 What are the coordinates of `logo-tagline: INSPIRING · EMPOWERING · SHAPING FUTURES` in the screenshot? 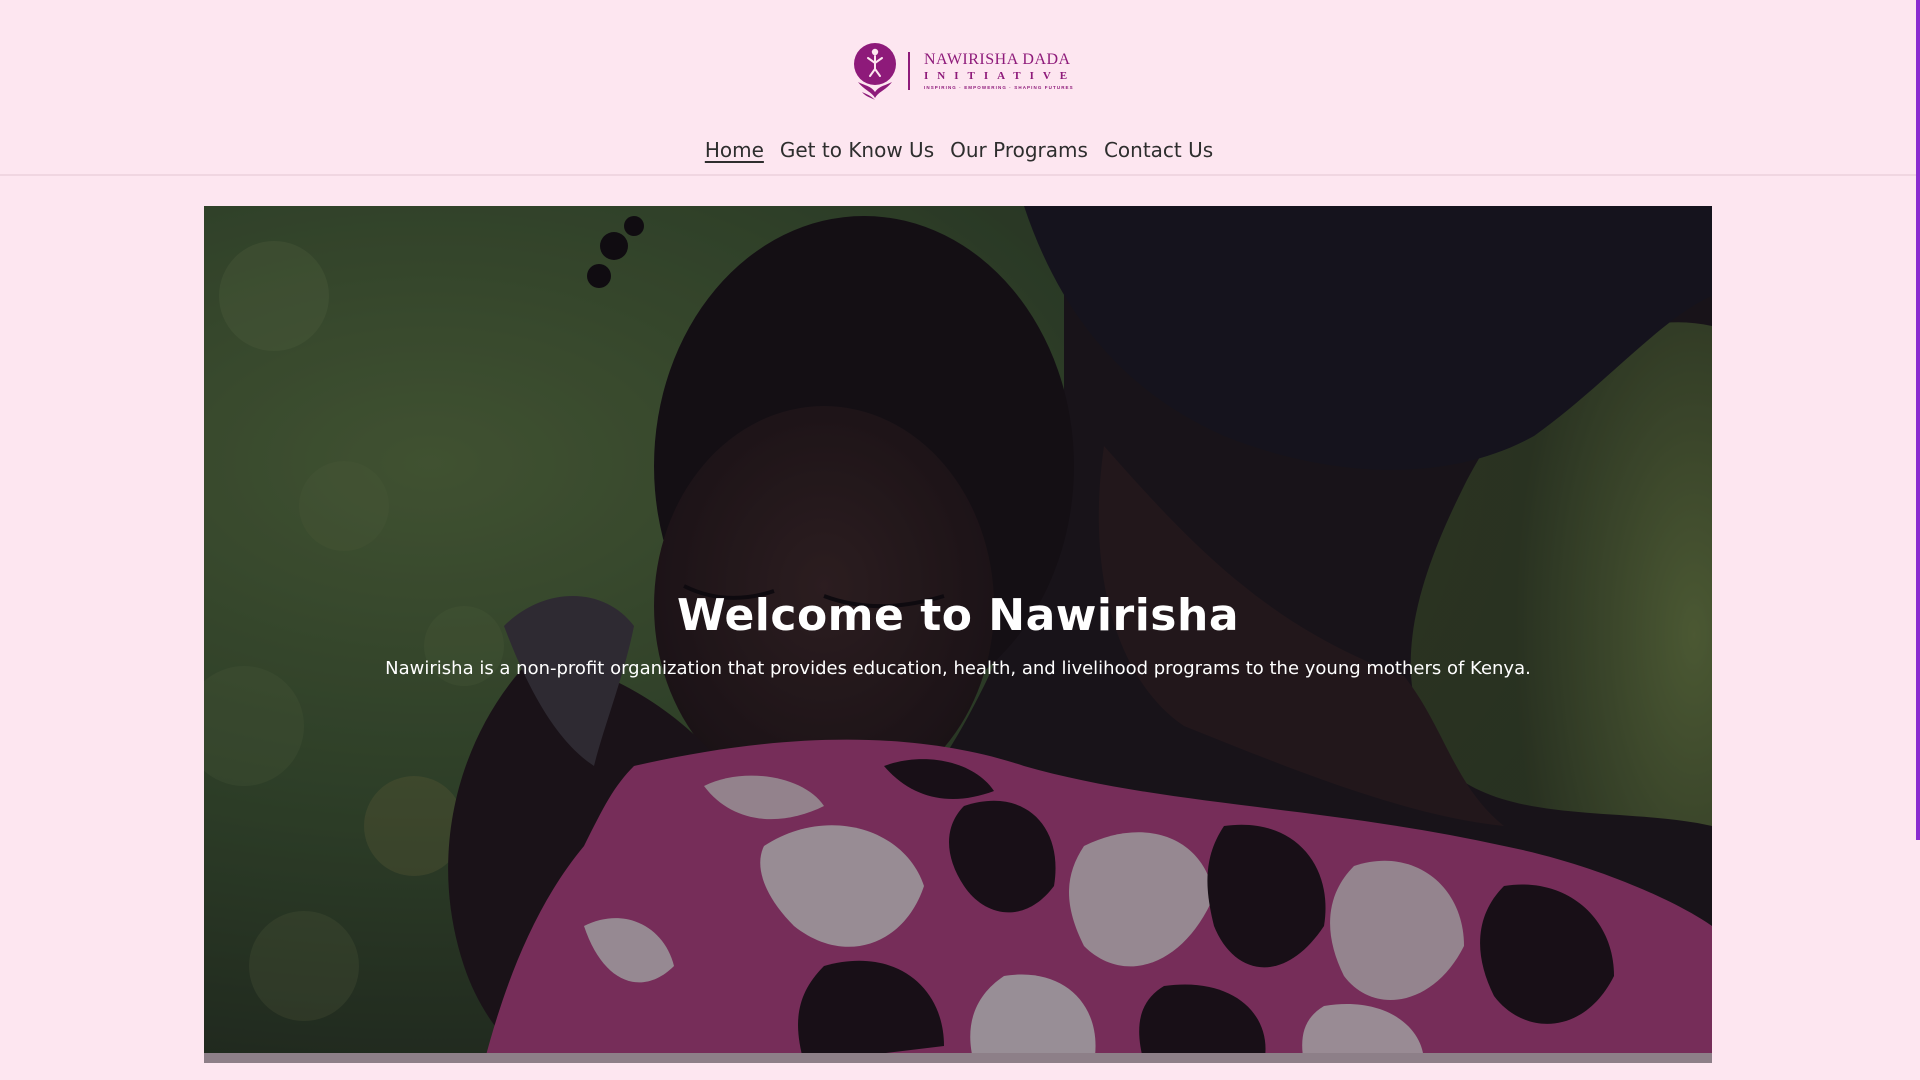 It's located at (999, 87).